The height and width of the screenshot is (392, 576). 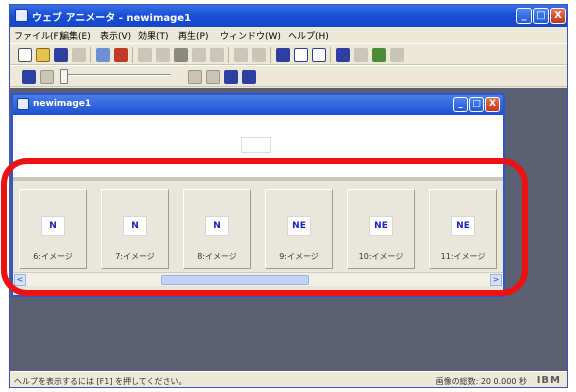 I want to click on frame-icon, so click(x=301, y=55).